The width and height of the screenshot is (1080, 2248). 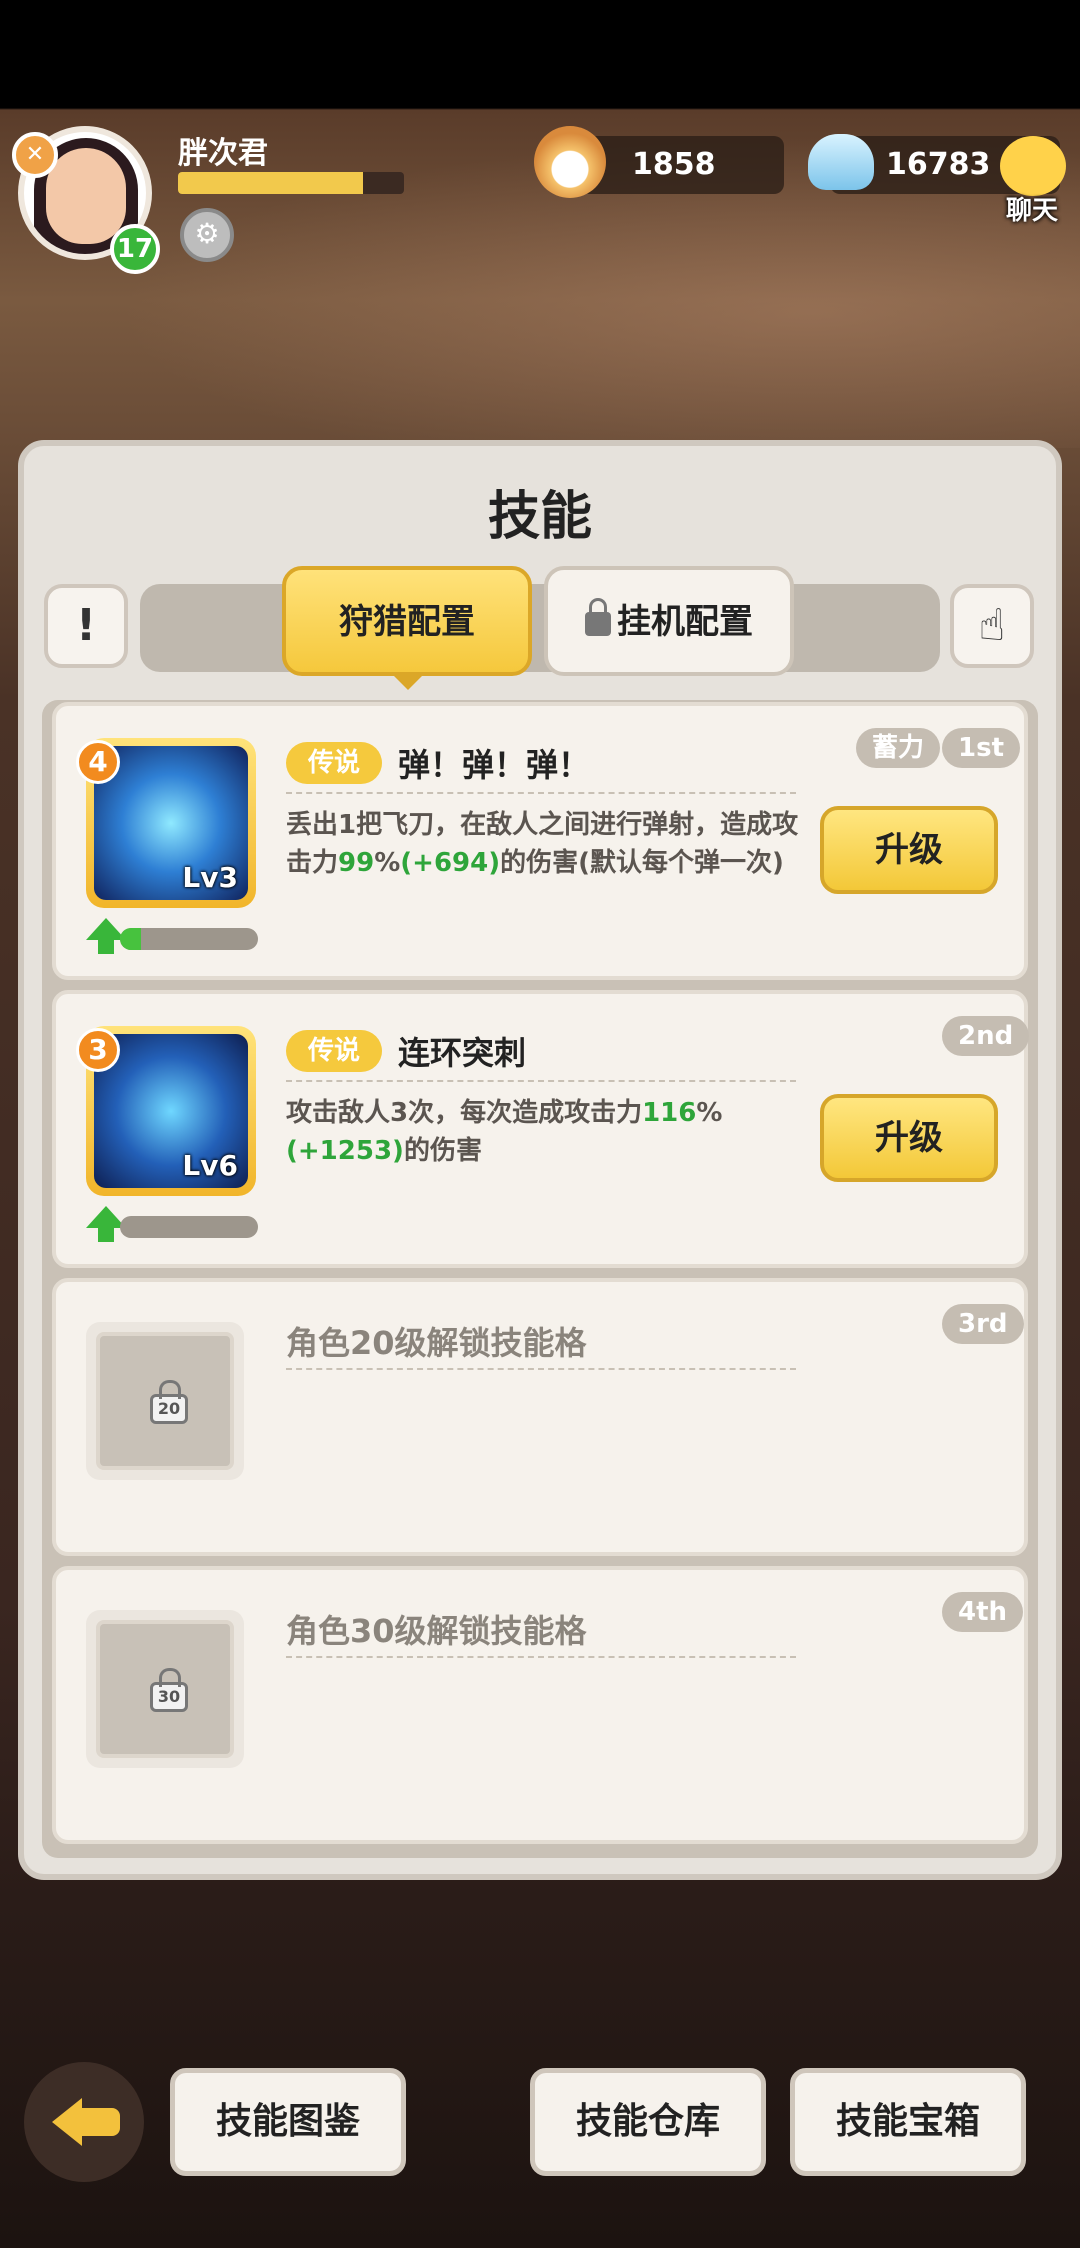 What do you see at coordinates (1031, 211) in the screenshot?
I see `chat-label: 聊天` at bounding box center [1031, 211].